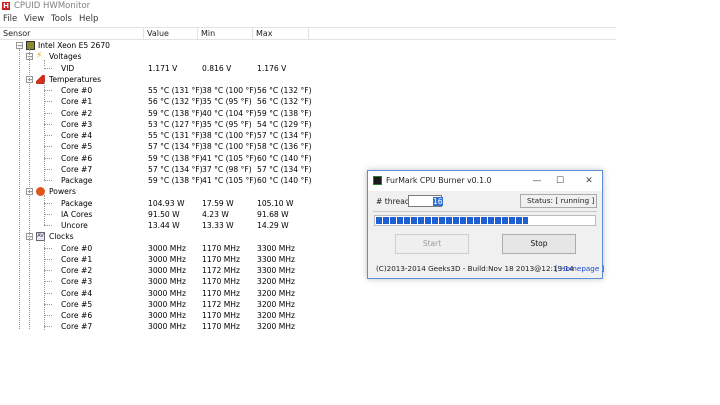 The width and height of the screenshot is (720, 405). What do you see at coordinates (77, 293) in the screenshot?
I see `sensor-label: Core #4` at bounding box center [77, 293].